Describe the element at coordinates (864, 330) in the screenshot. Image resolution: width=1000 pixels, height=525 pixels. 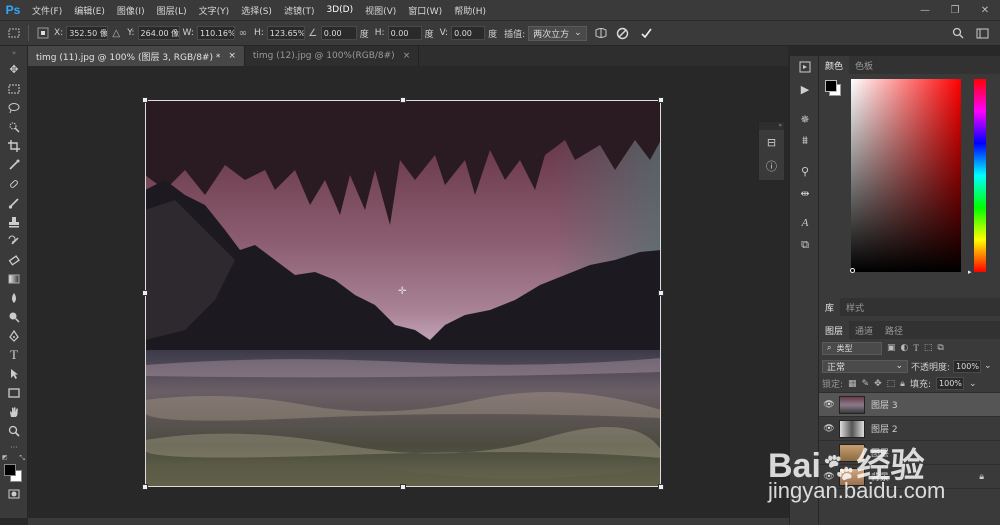
I see `tab-channels: 通道` at that location.